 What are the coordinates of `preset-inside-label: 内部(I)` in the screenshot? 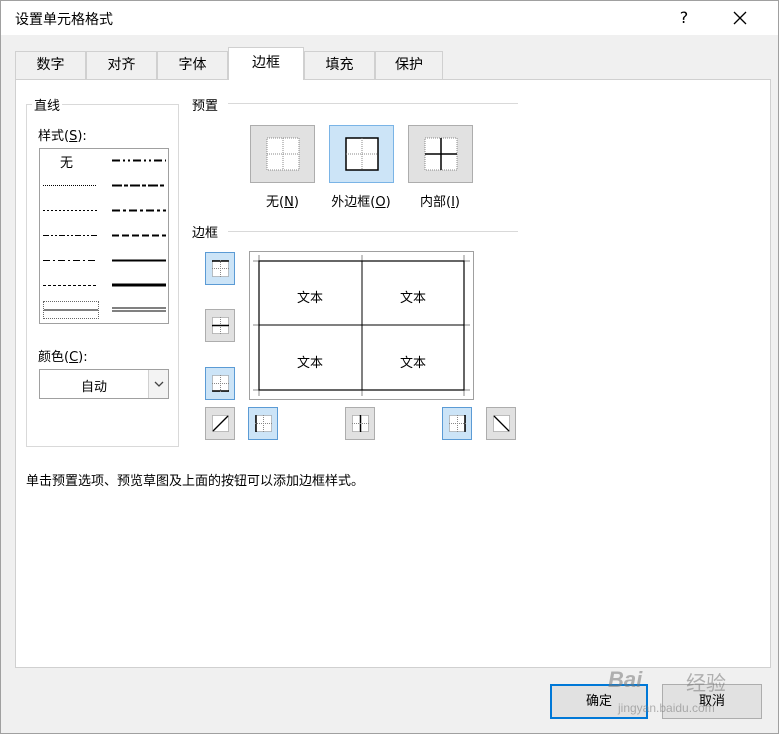 It's located at (440, 200).